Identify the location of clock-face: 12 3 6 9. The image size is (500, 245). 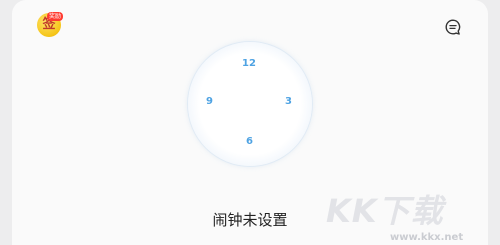
(250, 104).